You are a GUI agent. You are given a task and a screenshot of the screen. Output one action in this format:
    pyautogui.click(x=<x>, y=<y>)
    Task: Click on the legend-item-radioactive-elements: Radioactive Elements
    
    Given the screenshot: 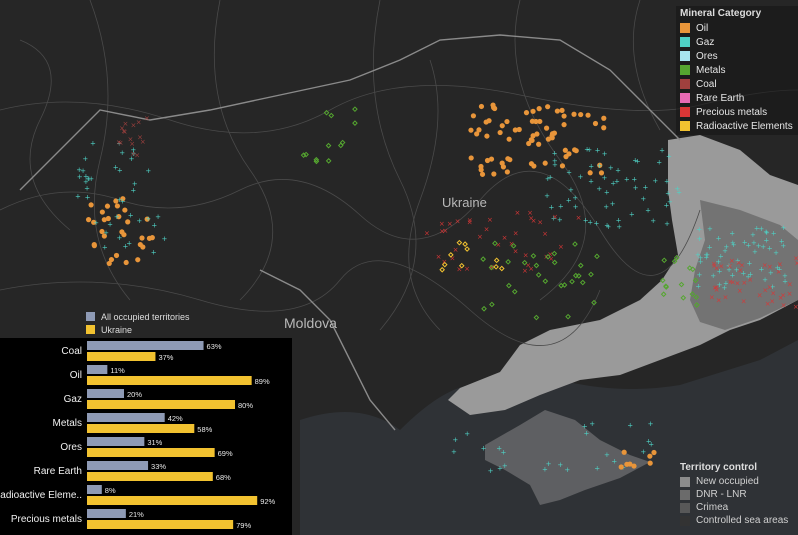 What is the action you would take?
    pyautogui.click(x=739, y=126)
    